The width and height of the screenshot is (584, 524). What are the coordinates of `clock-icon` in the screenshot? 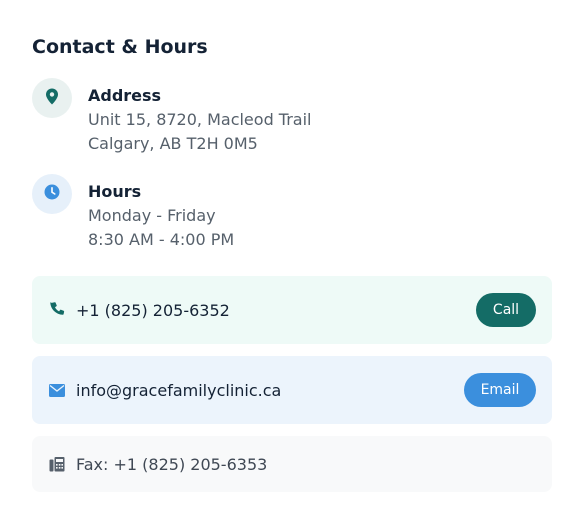 It's located at (52, 194).